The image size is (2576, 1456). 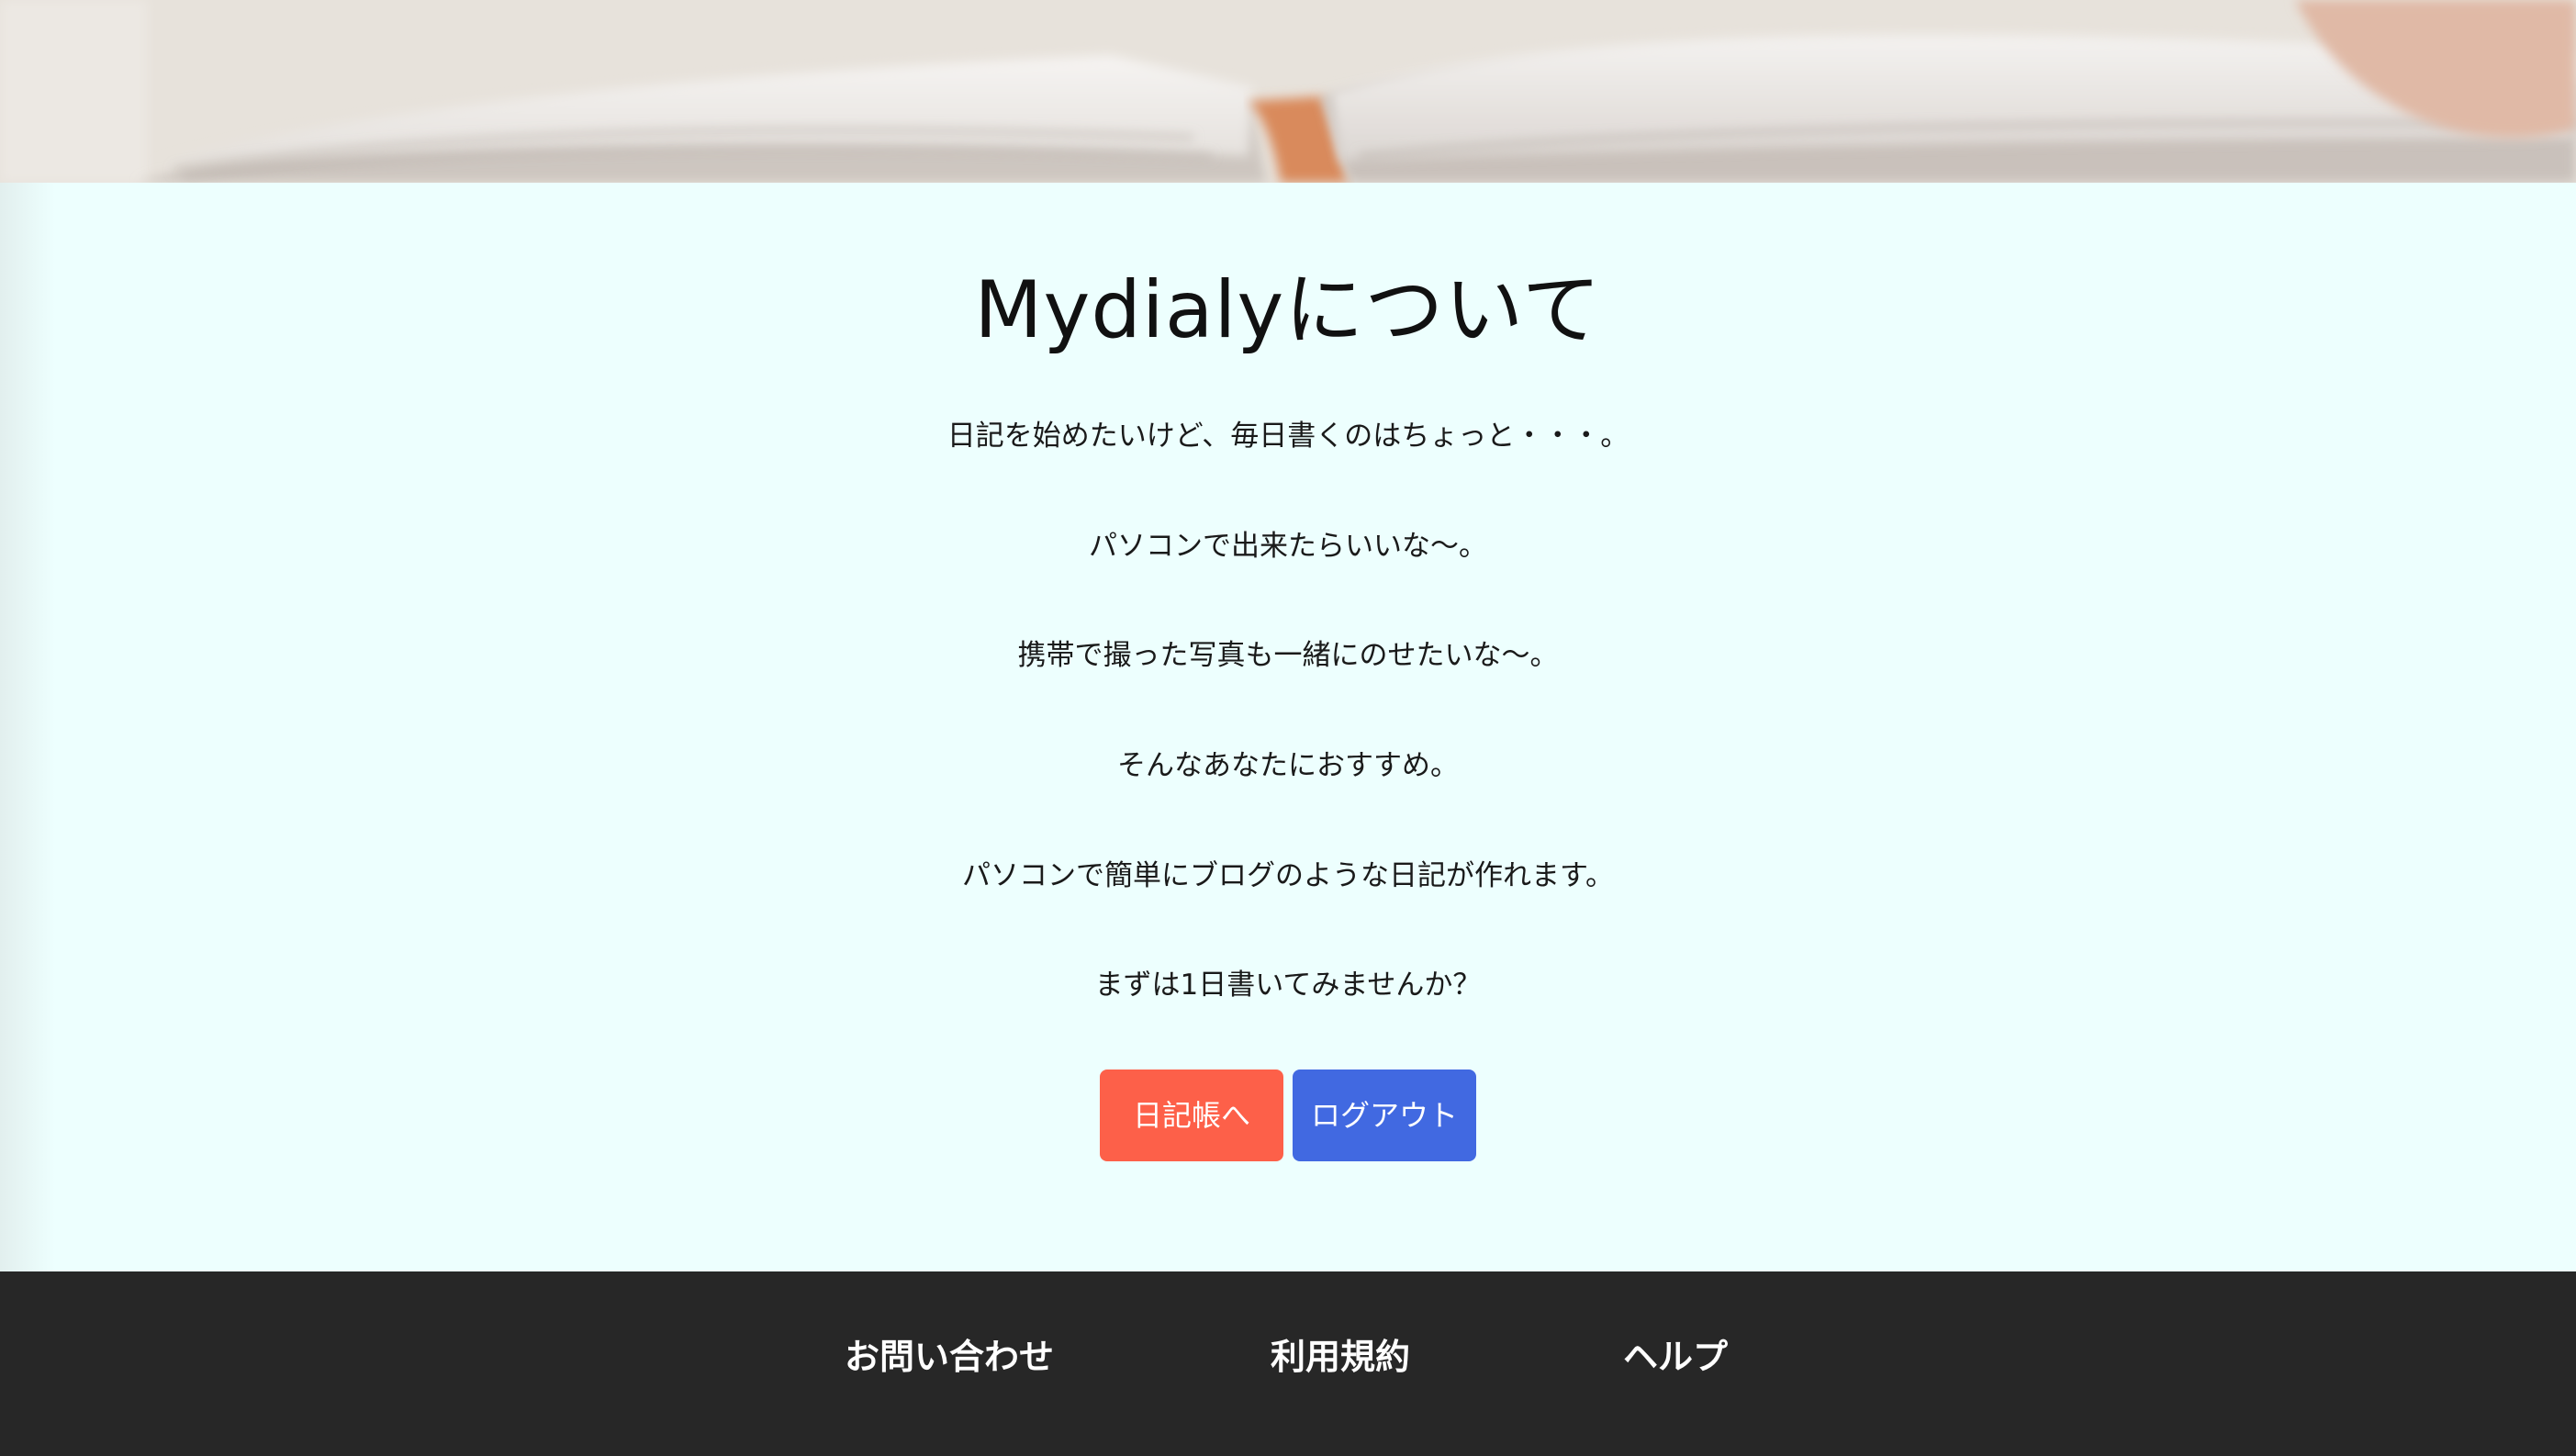 What do you see at coordinates (1340, 1357) in the screenshot?
I see `footer-link-terms: 利用規約` at bounding box center [1340, 1357].